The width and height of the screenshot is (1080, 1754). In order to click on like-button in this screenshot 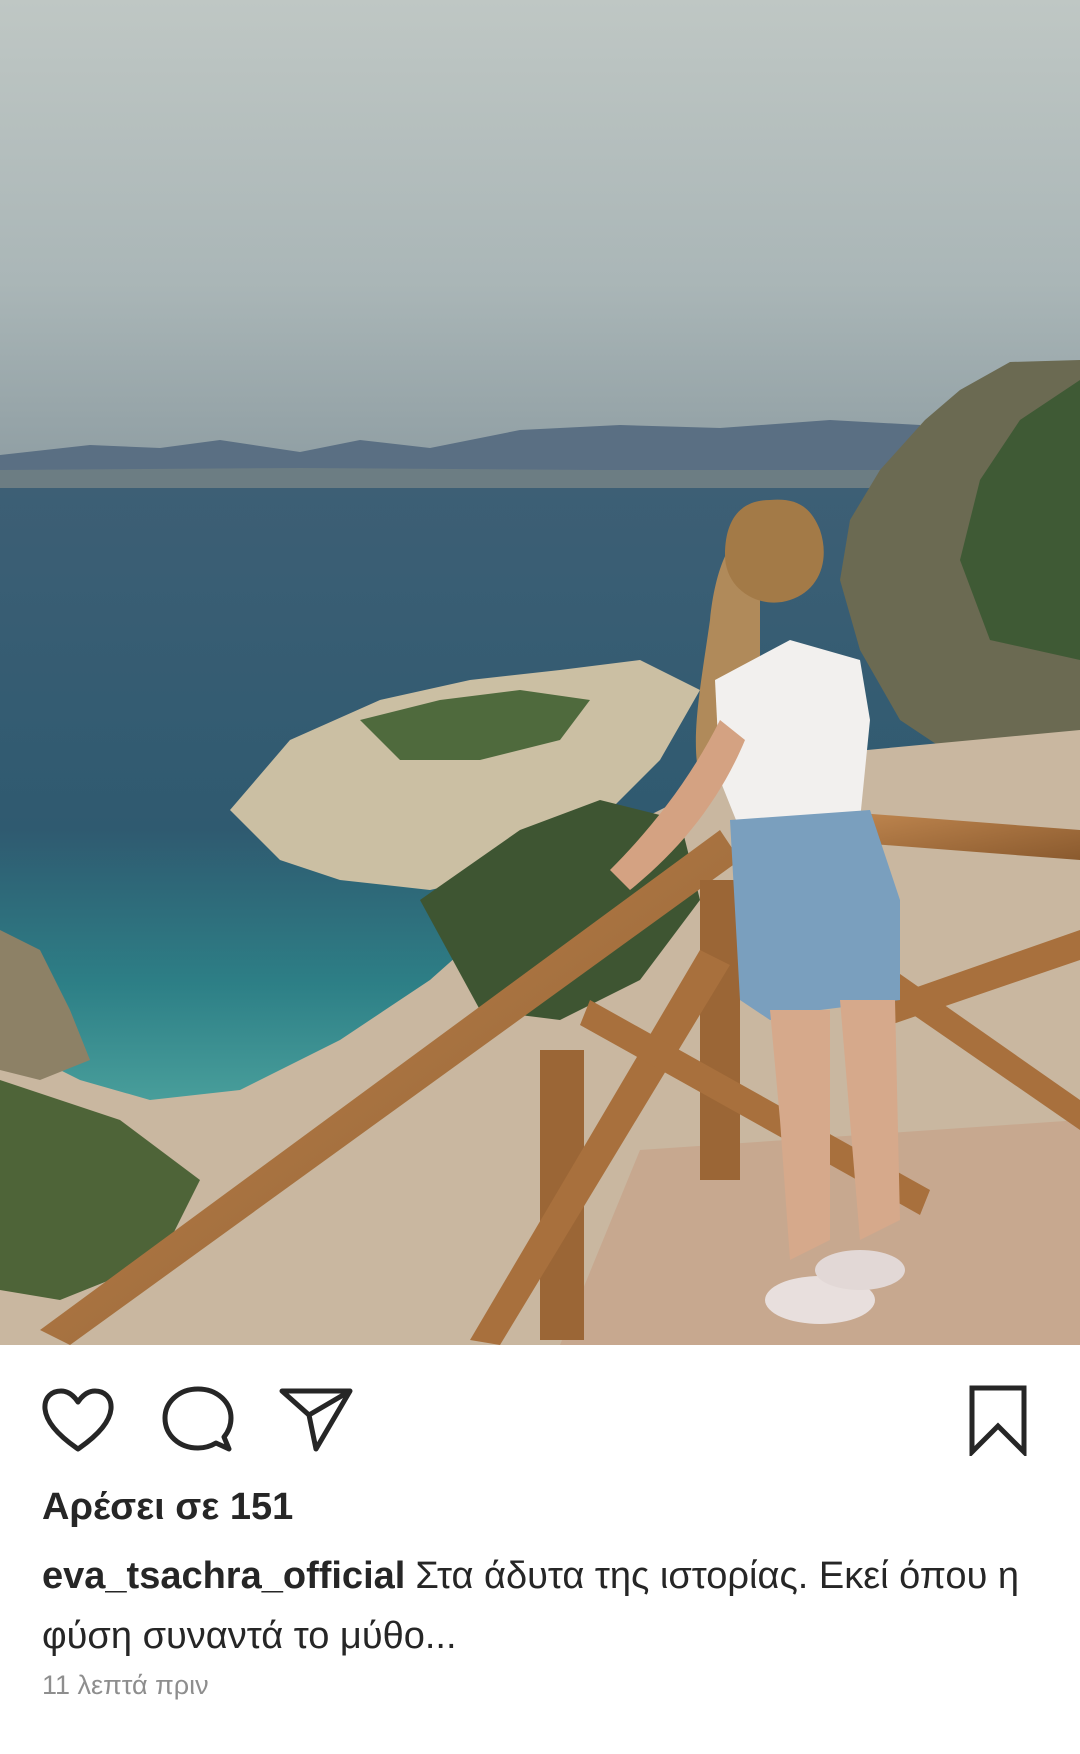, I will do `click(78, 1420)`.